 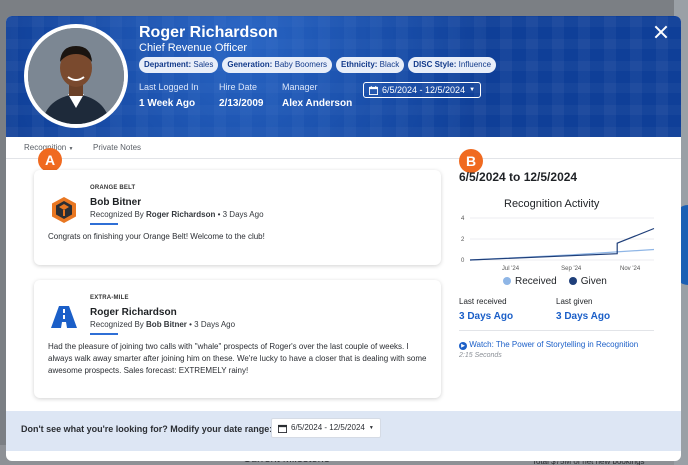 What do you see at coordinates (241, 95) in the screenshot?
I see `meta-hire-date: Hire Date 2/13/2009` at bounding box center [241, 95].